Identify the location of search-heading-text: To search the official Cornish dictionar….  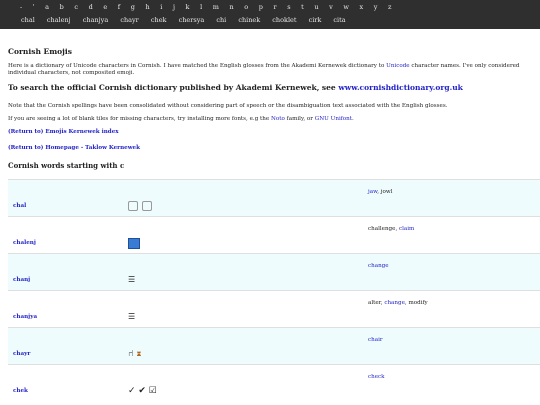
(172, 87).